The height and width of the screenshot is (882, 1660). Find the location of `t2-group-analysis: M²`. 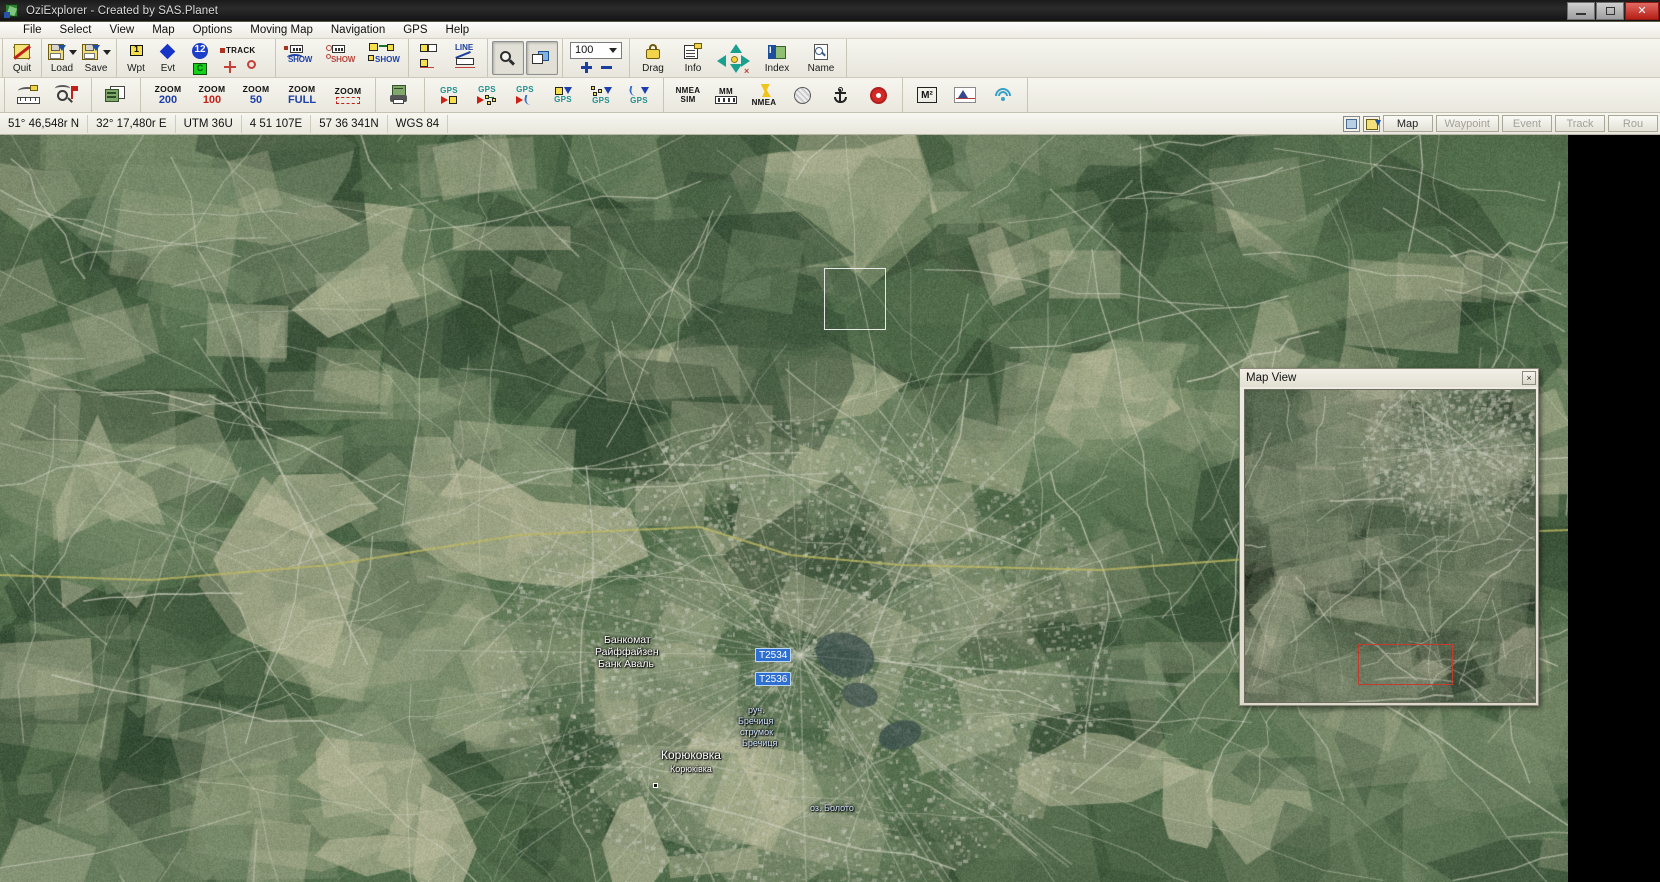

t2-group-analysis: M² is located at coordinates (965, 95).